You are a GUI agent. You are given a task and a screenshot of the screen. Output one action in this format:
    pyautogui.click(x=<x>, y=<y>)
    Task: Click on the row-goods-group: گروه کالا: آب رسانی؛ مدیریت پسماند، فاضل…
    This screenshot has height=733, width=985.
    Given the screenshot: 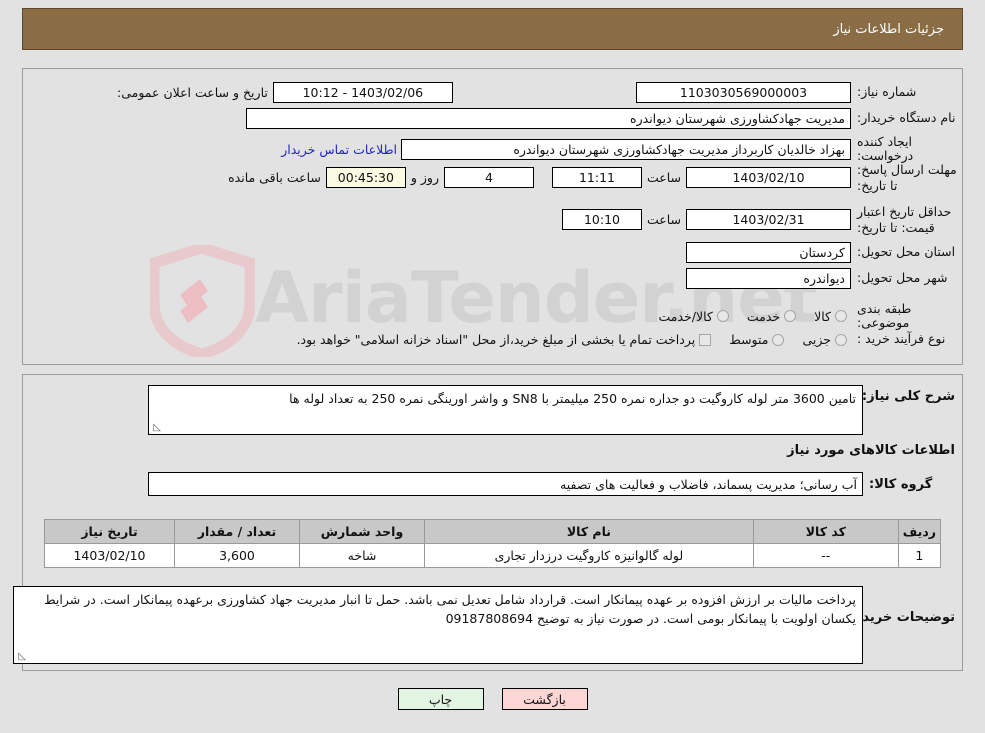 What is the action you would take?
    pyautogui.click(x=551, y=484)
    